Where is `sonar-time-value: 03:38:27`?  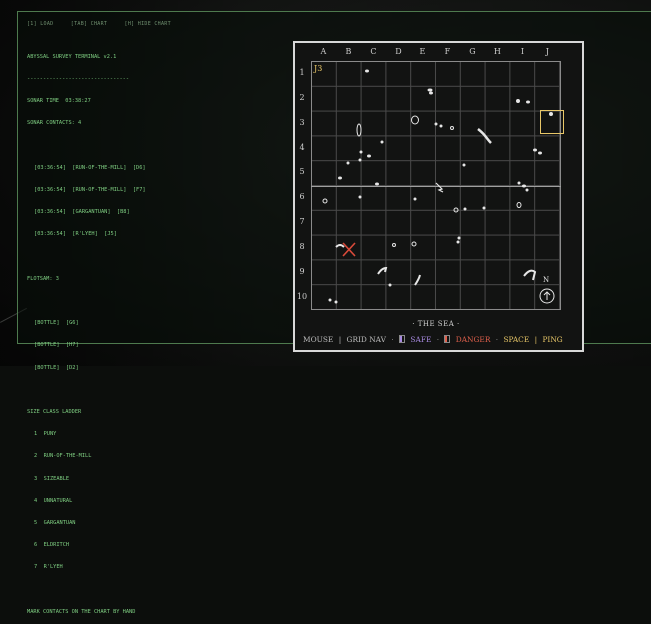 sonar-time-value: 03:38:27 is located at coordinates (78, 101).